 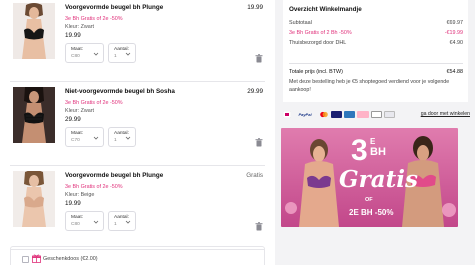 What do you see at coordinates (324, 114) in the screenshot?
I see `mastercard-icon` at bounding box center [324, 114].